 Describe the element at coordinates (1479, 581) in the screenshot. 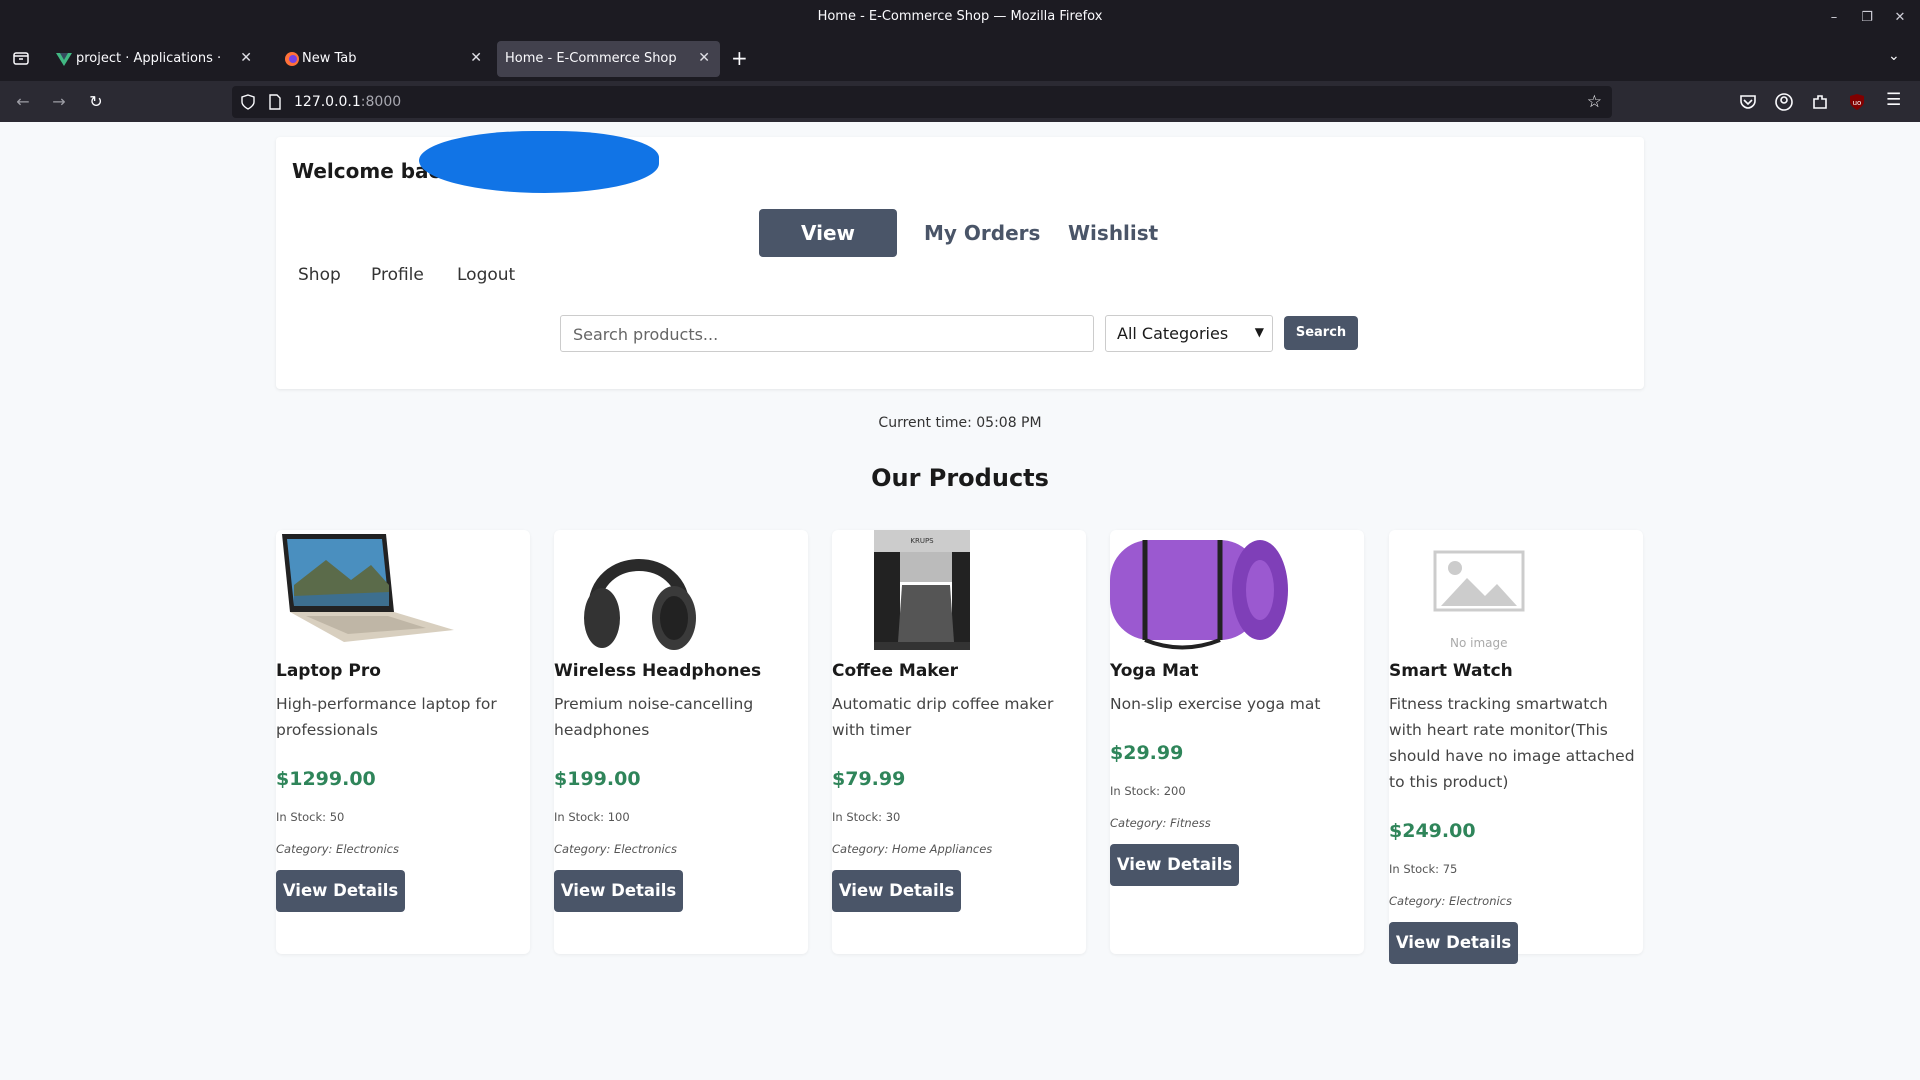

I see `no-image-placeholder-icon` at that location.